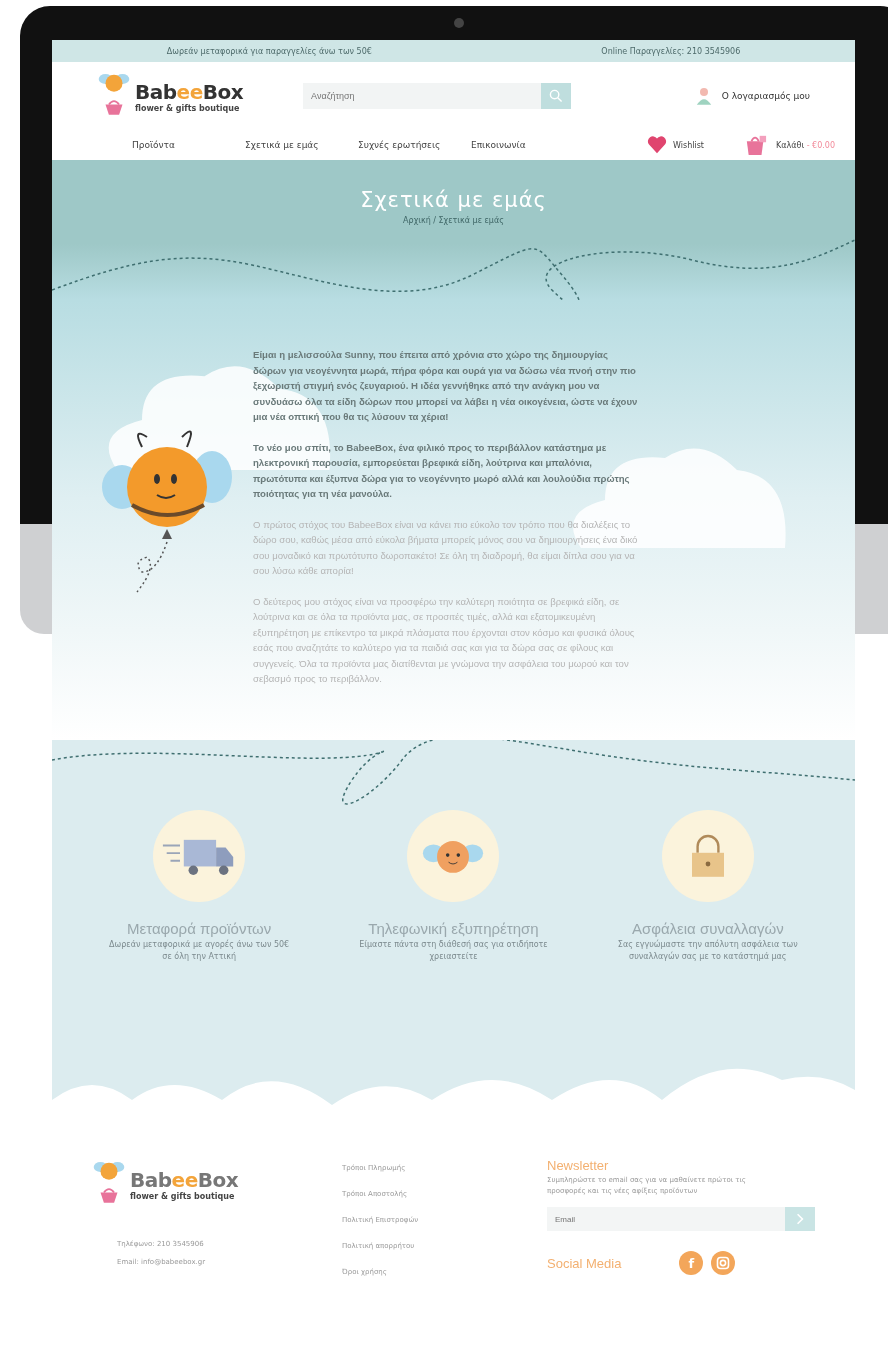 The width and height of the screenshot is (888, 1345). Describe the element at coordinates (301, 145) in the screenshot. I see `nav-link: Σχετικά με εμάς` at that location.